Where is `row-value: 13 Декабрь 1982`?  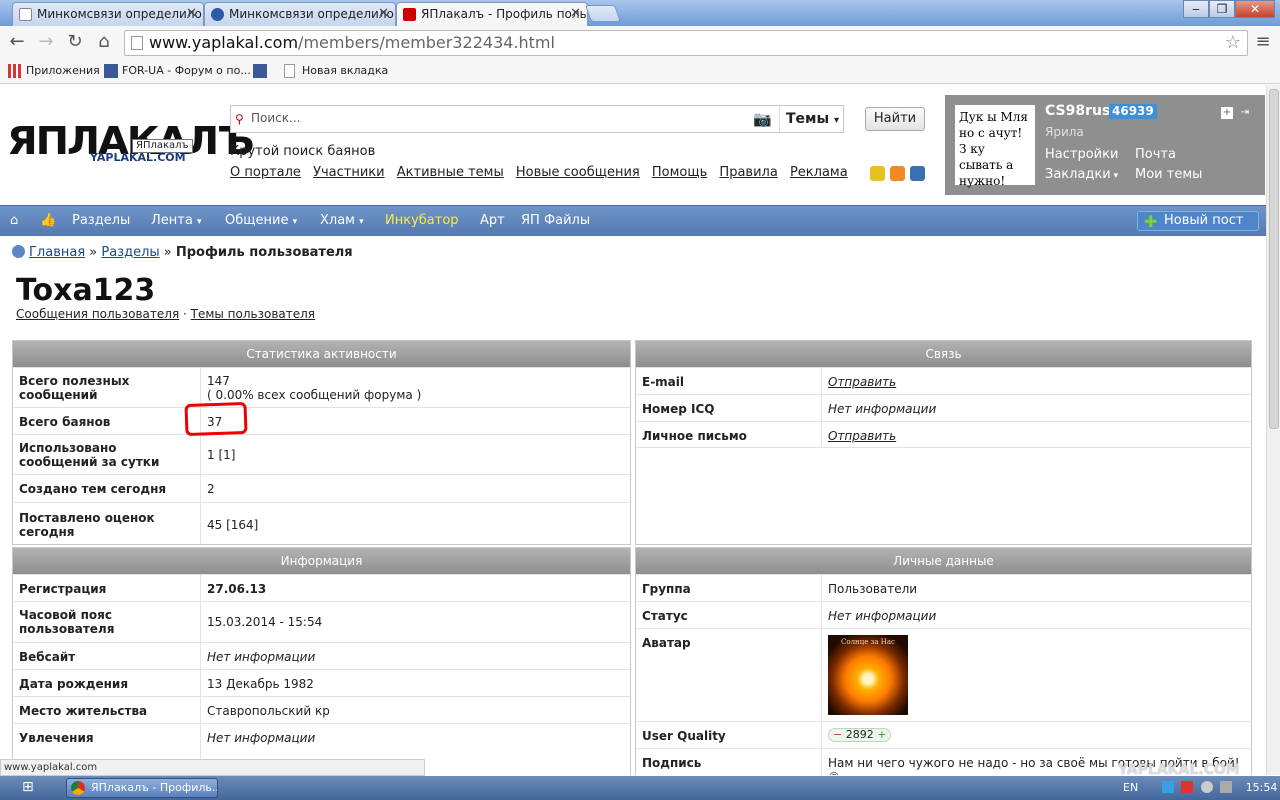 row-value: 13 Декабрь 1982 is located at coordinates (260, 684).